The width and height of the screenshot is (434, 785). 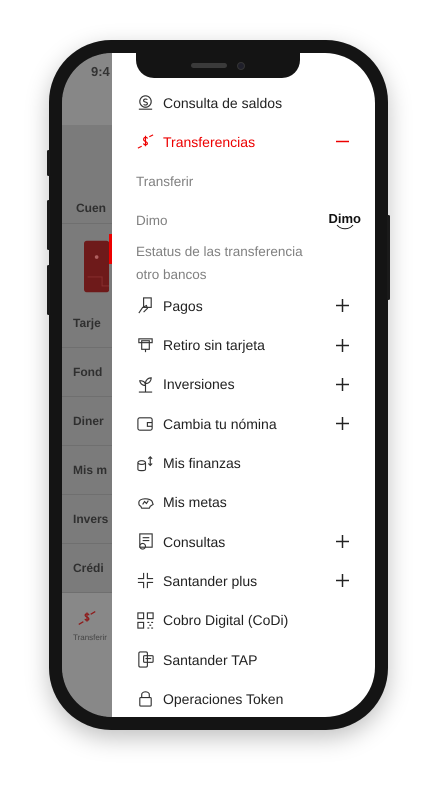 I want to click on account-row-label: Tarje, so click(x=87, y=323).